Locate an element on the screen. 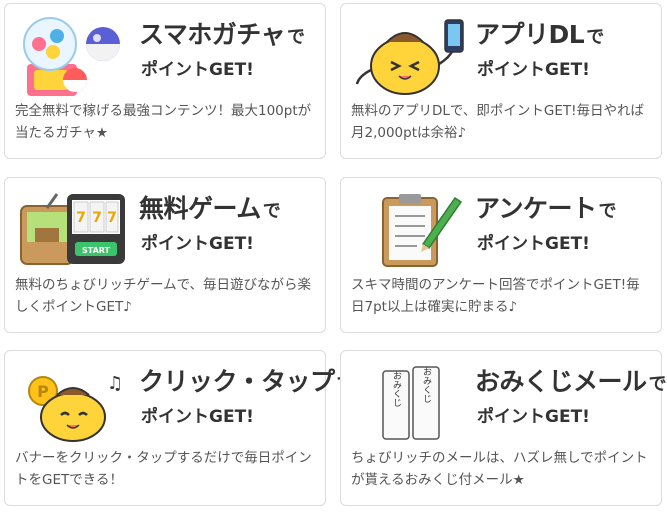  card-title: おみくじメール is located at coordinates (561, 381).